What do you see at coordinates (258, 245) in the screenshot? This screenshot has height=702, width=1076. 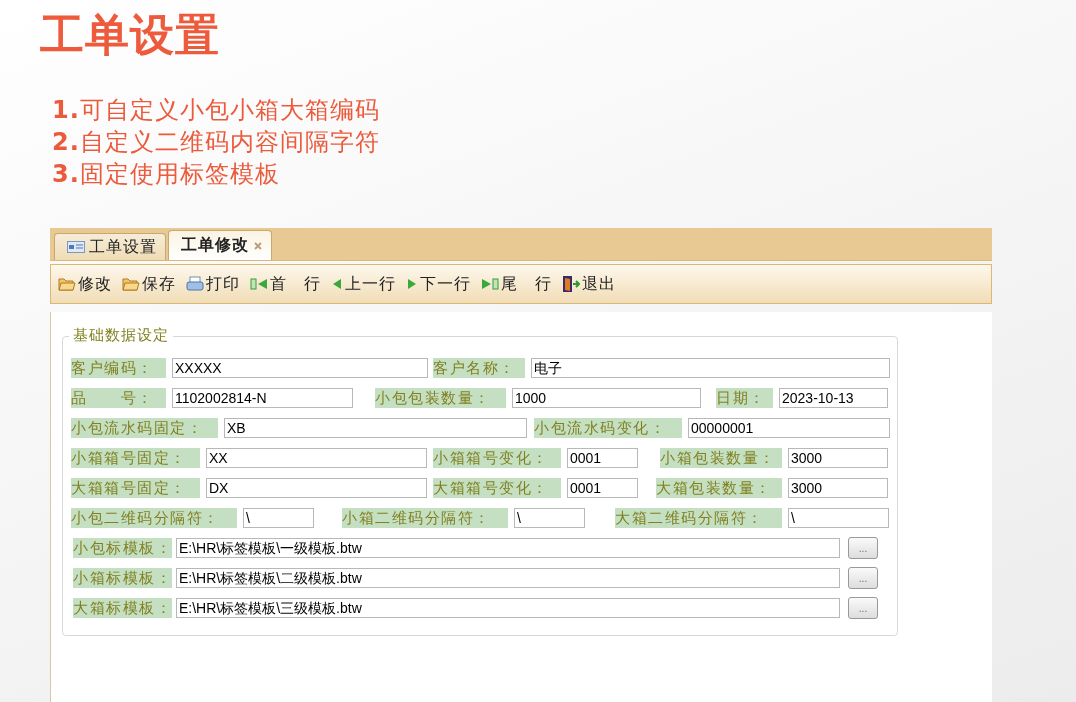 I see `close-icon` at bounding box center [258, 245].